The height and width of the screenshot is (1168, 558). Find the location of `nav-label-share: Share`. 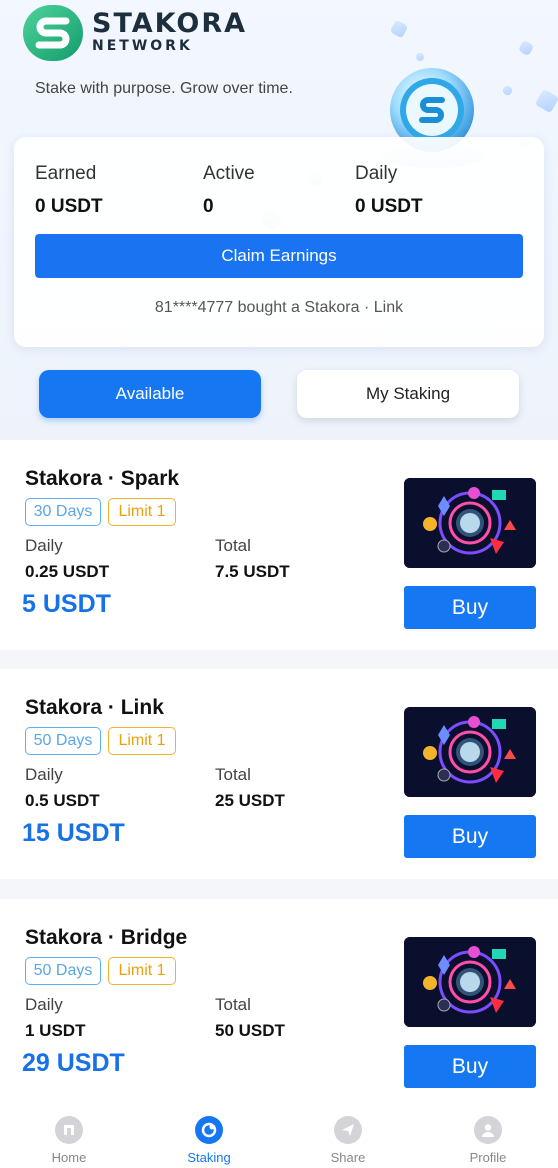

nav-label-share: Share is located at coordinates (348, 1157).